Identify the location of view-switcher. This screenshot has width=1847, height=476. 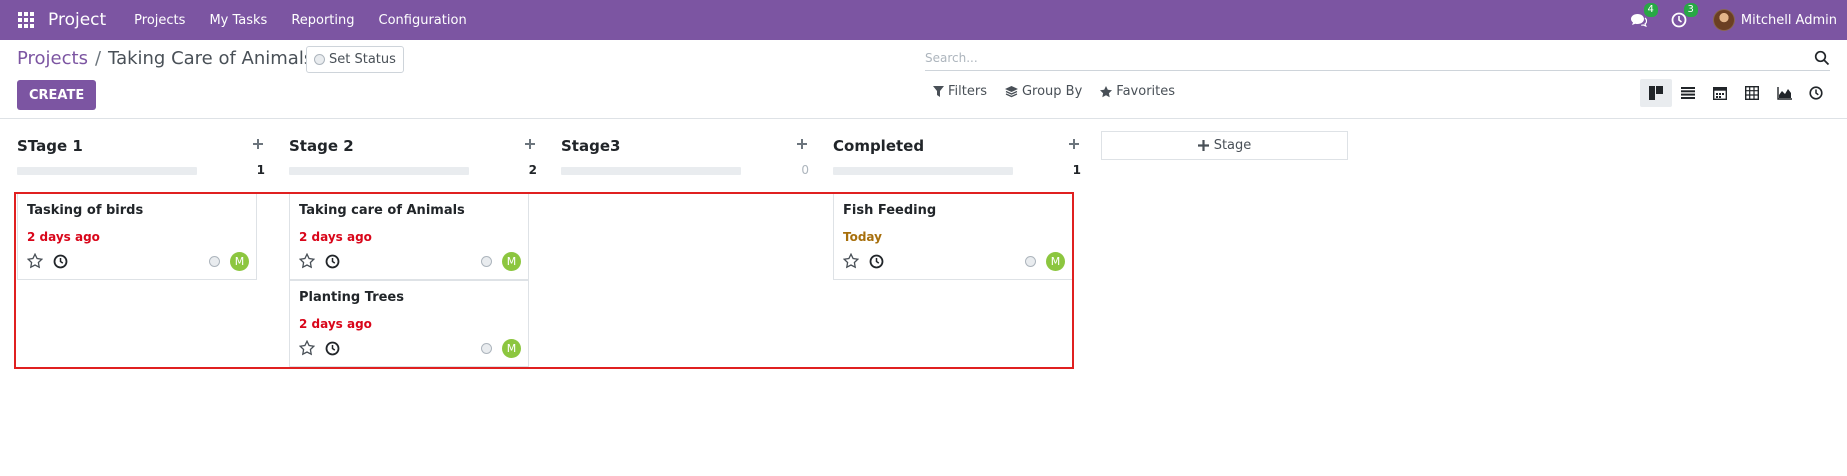
(1736, 93).